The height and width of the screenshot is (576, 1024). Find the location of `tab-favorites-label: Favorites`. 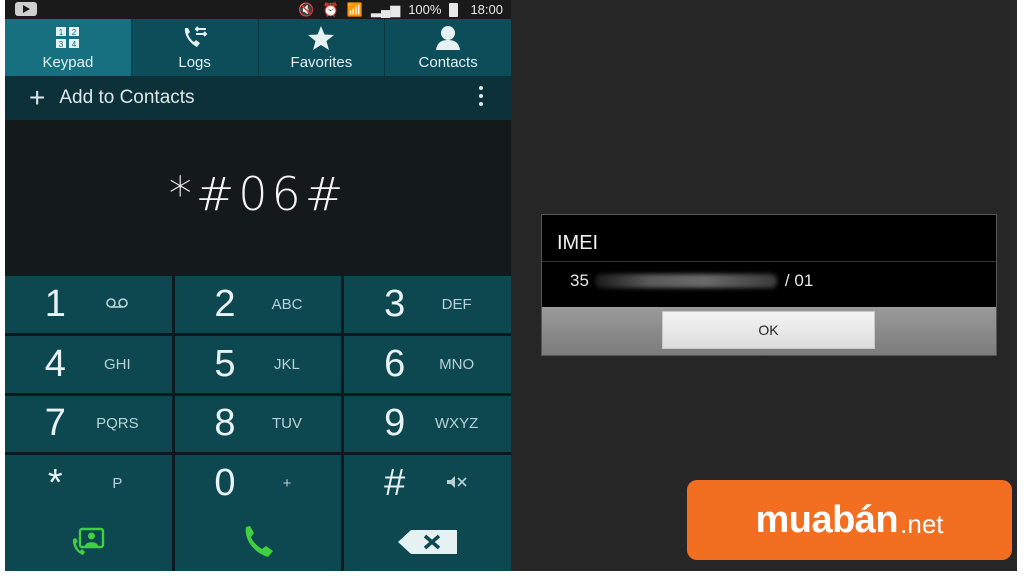

tab-favorites-label: Favorites is located at coordinates (321, 62).